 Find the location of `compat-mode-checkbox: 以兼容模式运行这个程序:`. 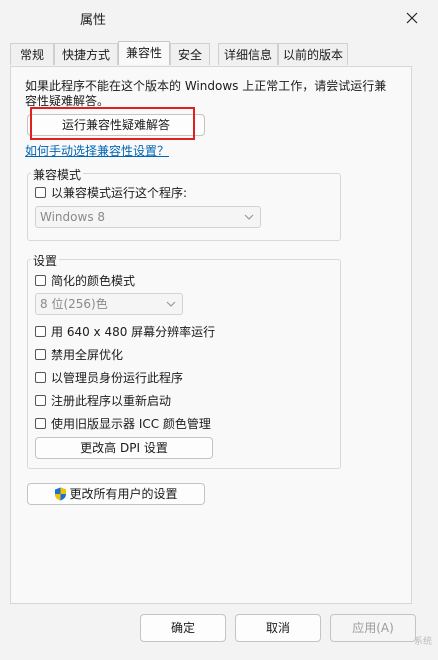

compat-mode-checkbox: 以兼容模式运行这个程序: is located at coordinates (111, 192).